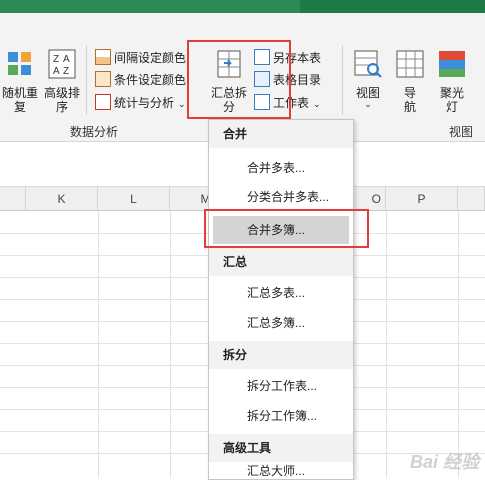  I want to click on advanced-sort-label: 高级排 序, so click(61, 100).